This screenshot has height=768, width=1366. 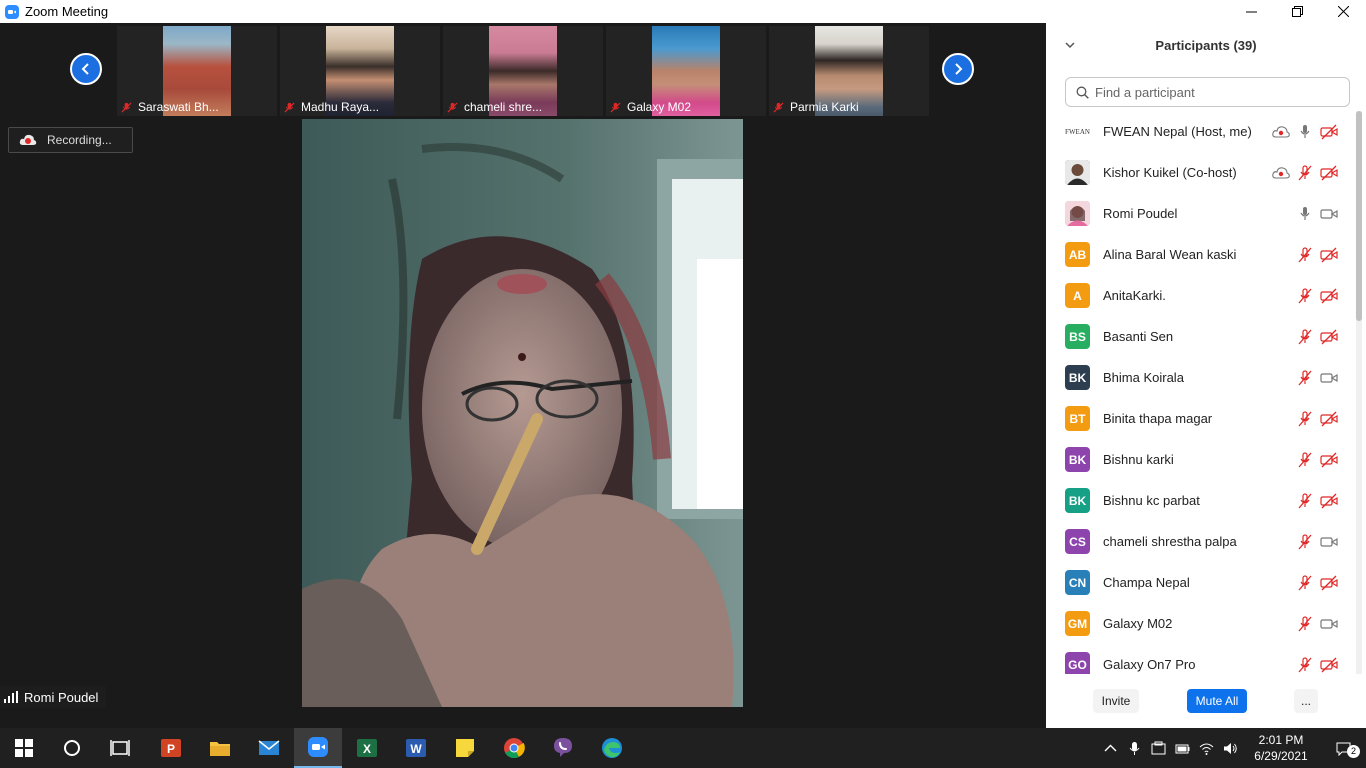 I want to click on notifications-button: 2, so click(x=1343, y=748).